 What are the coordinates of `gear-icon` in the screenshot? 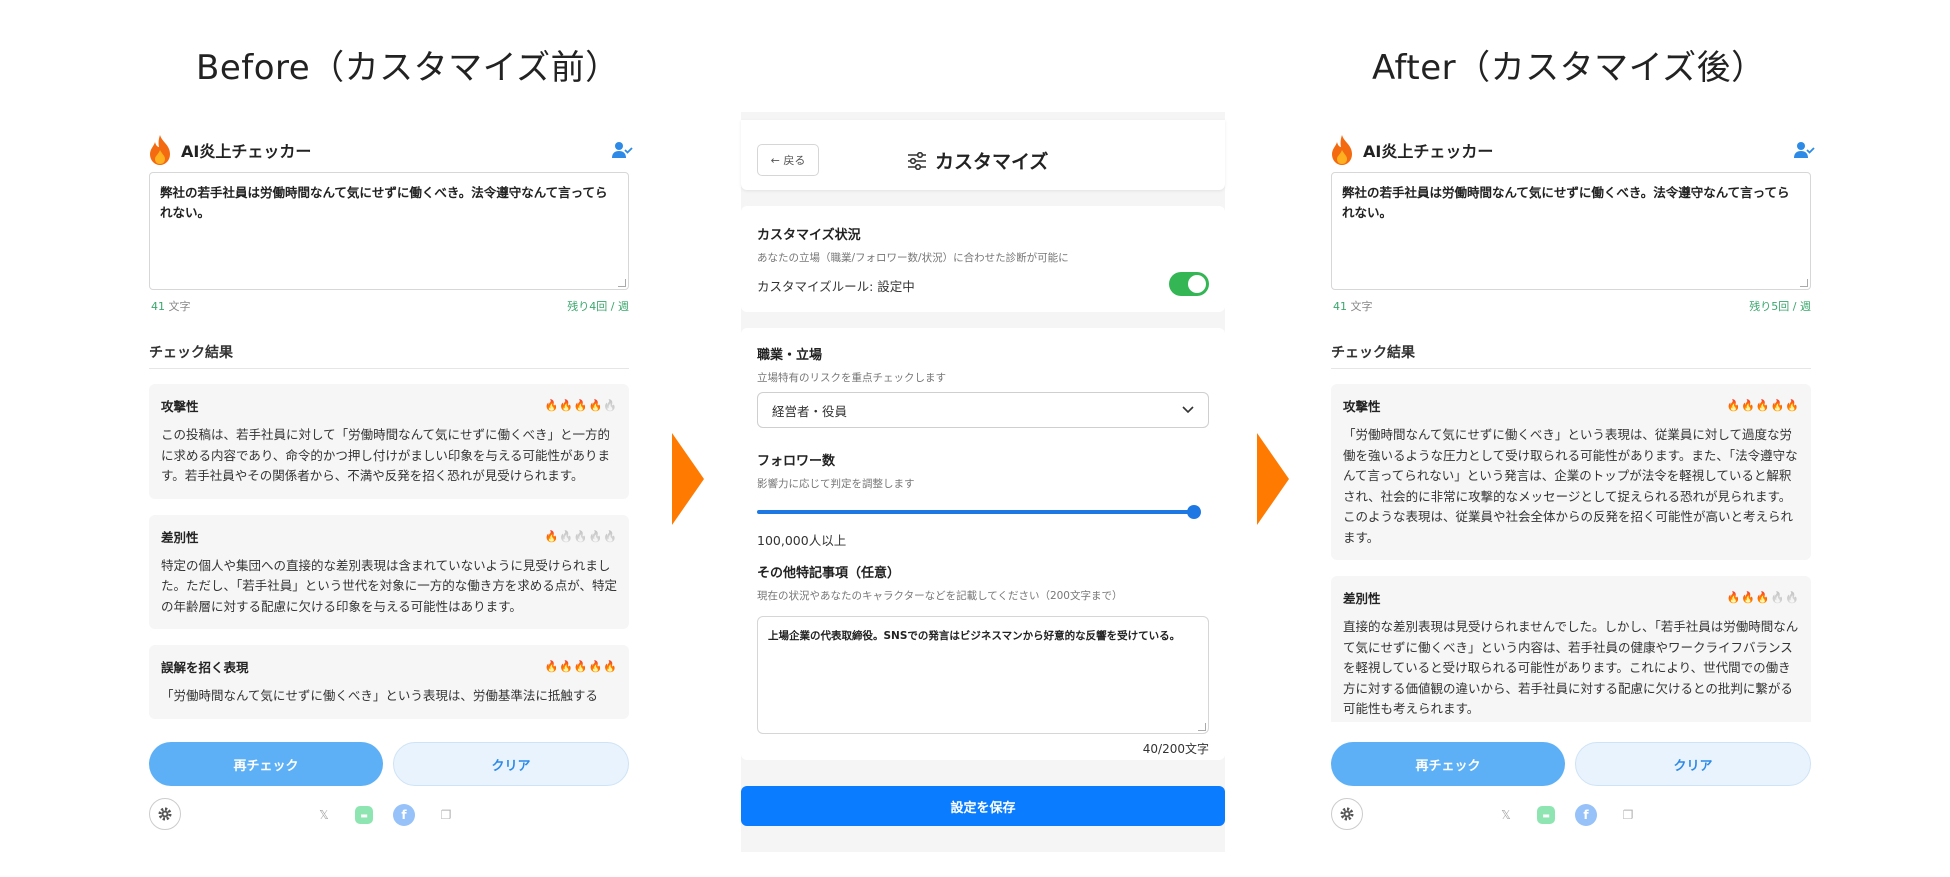 It's located at (1347, 814).